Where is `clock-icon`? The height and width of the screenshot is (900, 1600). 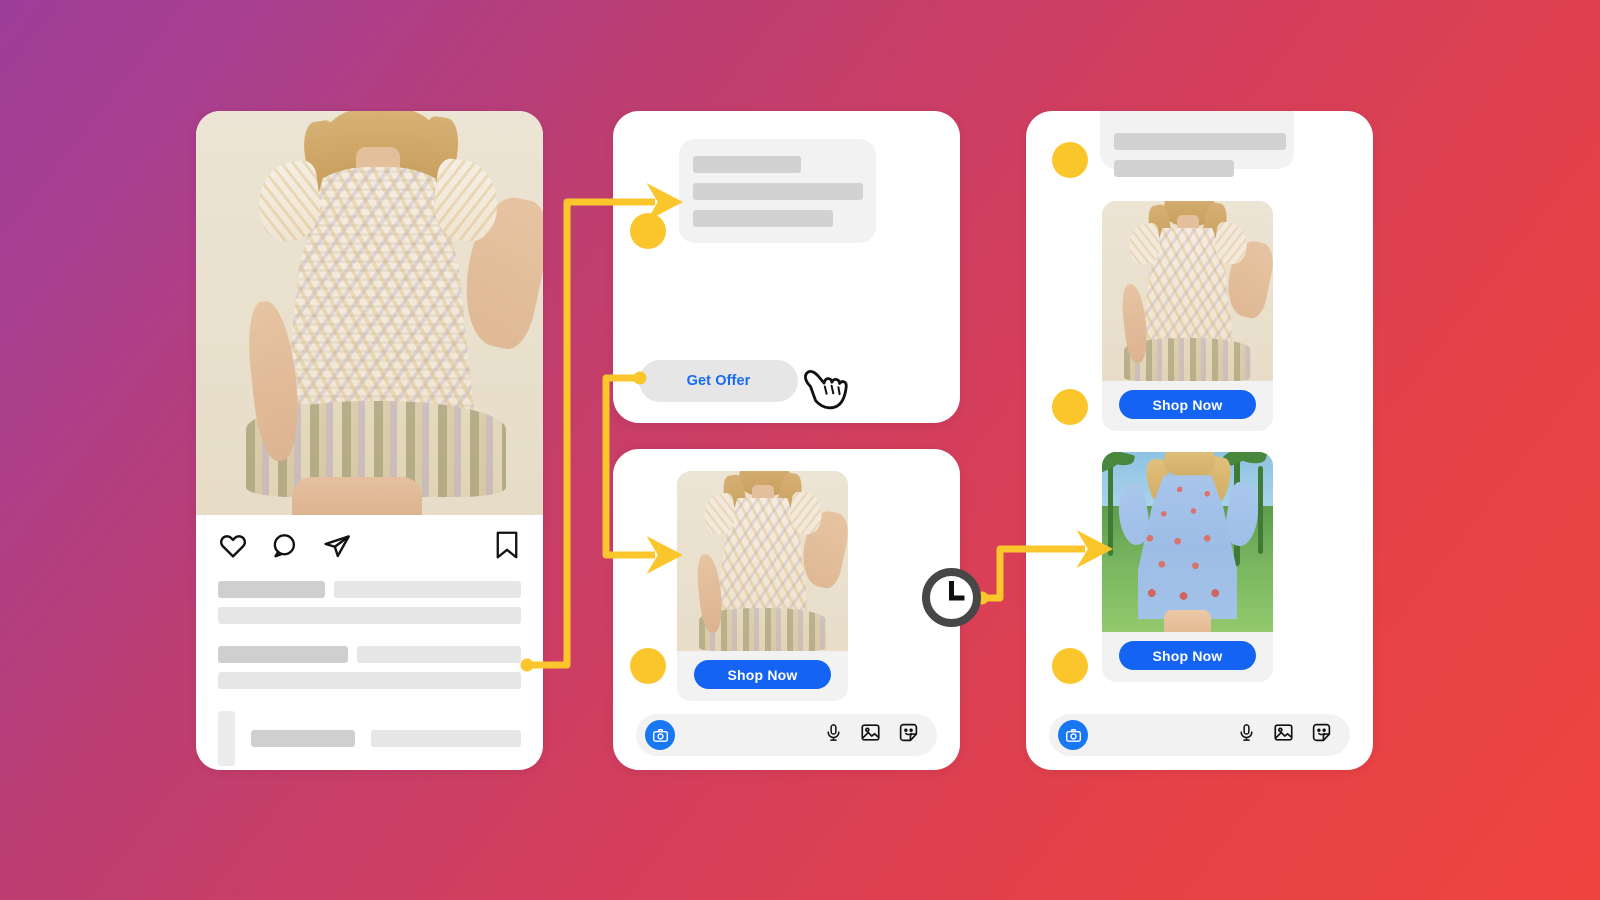
clock-icon is located at coordinates (951, 597).